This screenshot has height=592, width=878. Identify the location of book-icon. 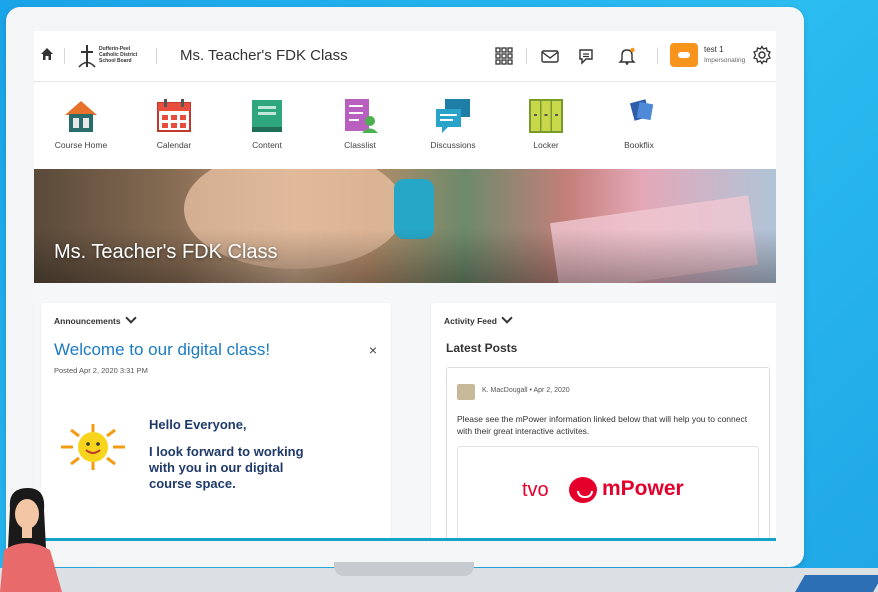
(267, 116).